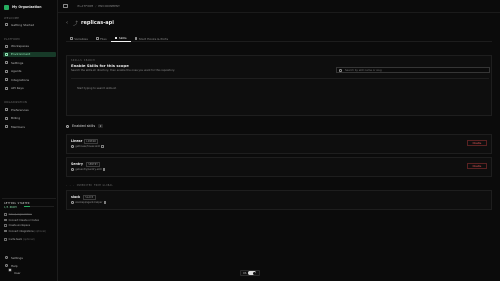 The width and height of the screenshot is (500, 281). Describe the element at coordinates (95, 185) in the screenshot. I see `inherited-label: INHERITED FROM GLOBAL` at that location.